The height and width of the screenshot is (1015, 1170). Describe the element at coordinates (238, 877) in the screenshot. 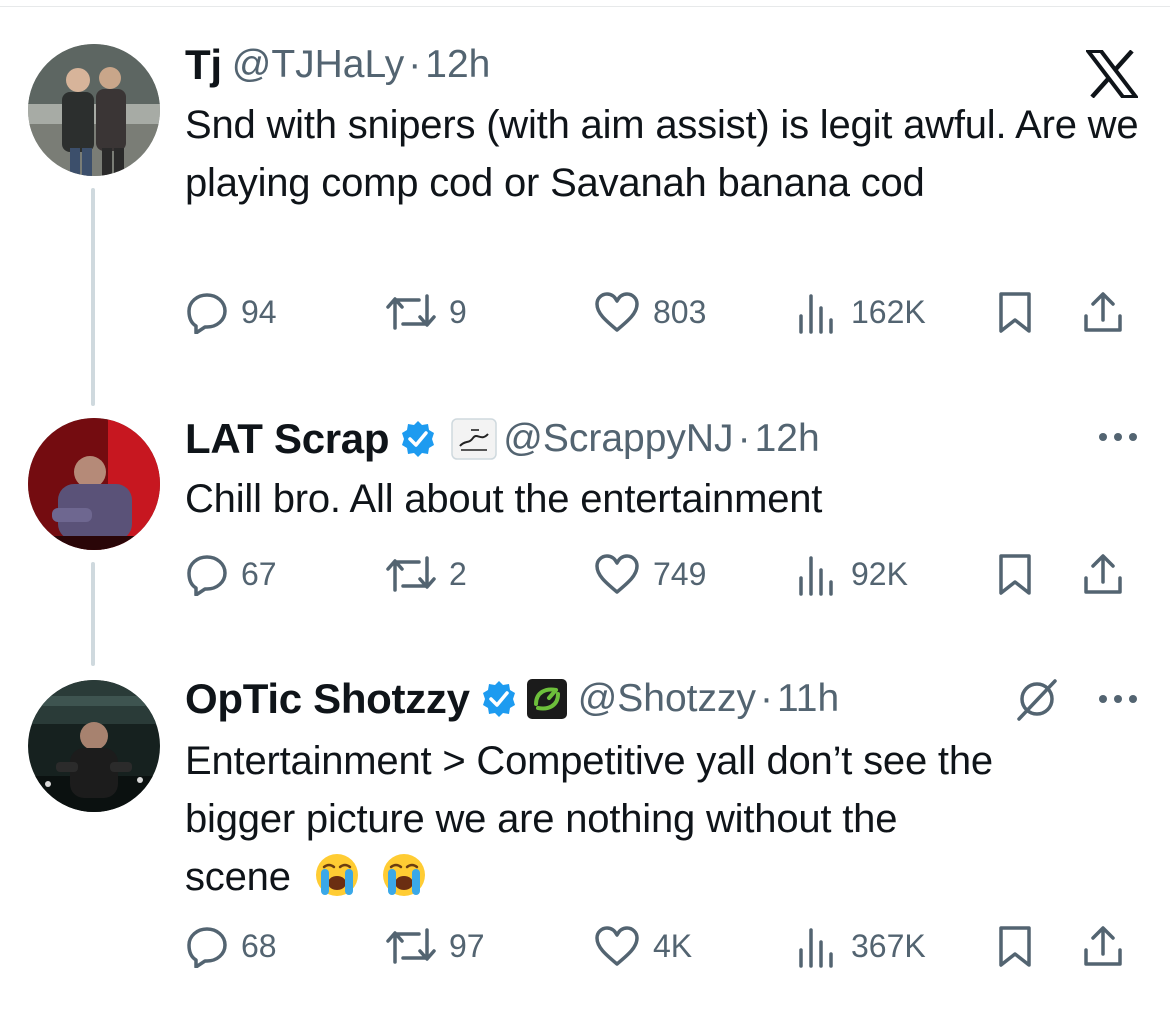

I see `text-line-text: scene` at that location.